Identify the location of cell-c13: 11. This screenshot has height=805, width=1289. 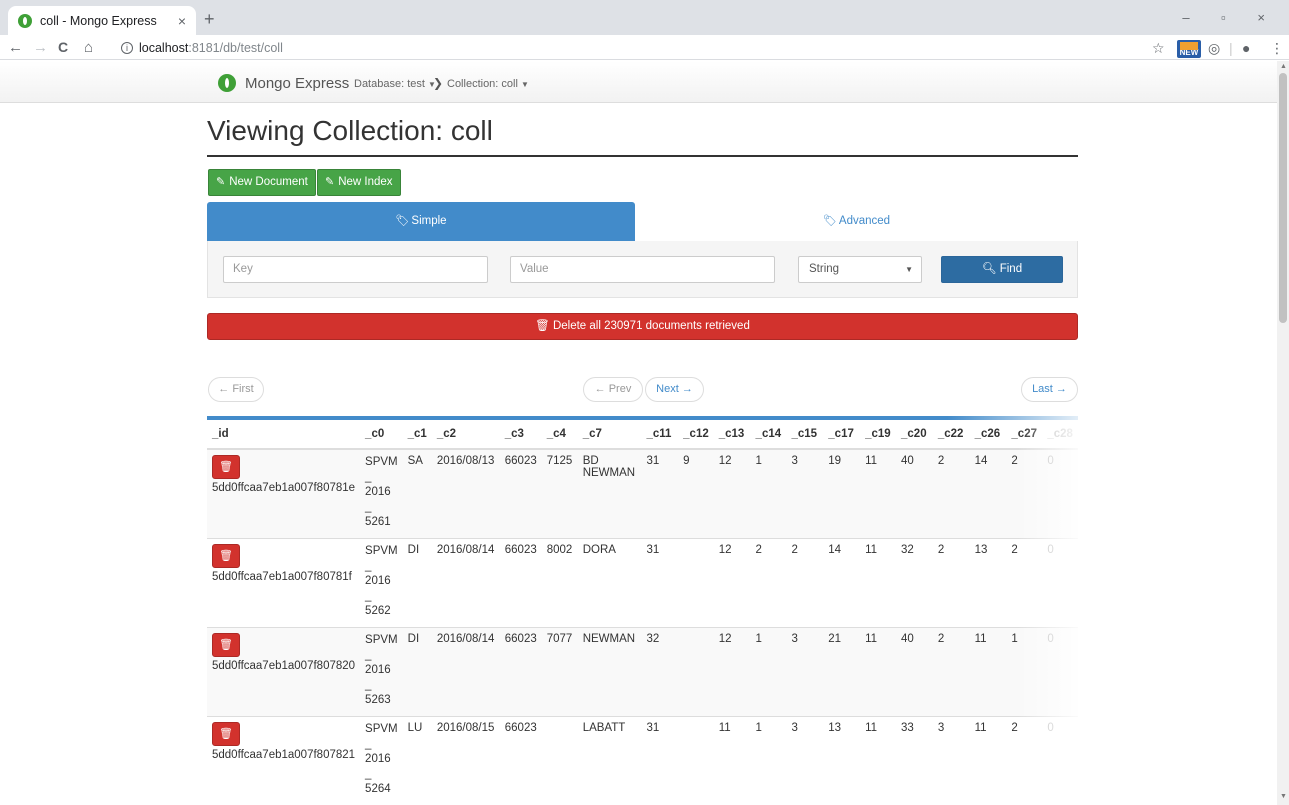
(732, 760).